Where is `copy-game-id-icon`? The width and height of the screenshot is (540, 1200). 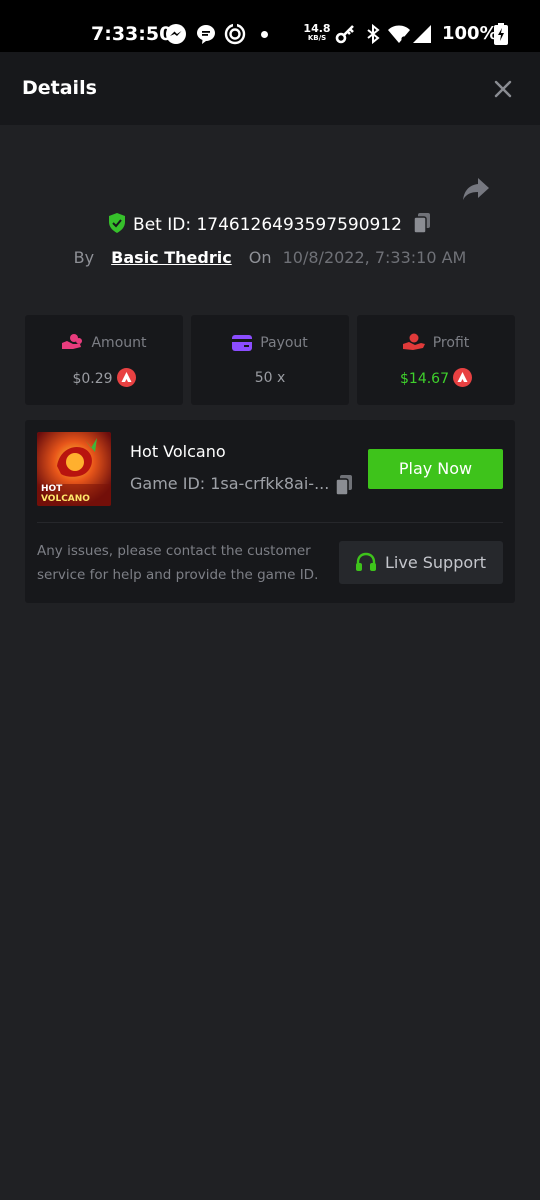
copy-game-id-icon is located at coordinates (344, 485).